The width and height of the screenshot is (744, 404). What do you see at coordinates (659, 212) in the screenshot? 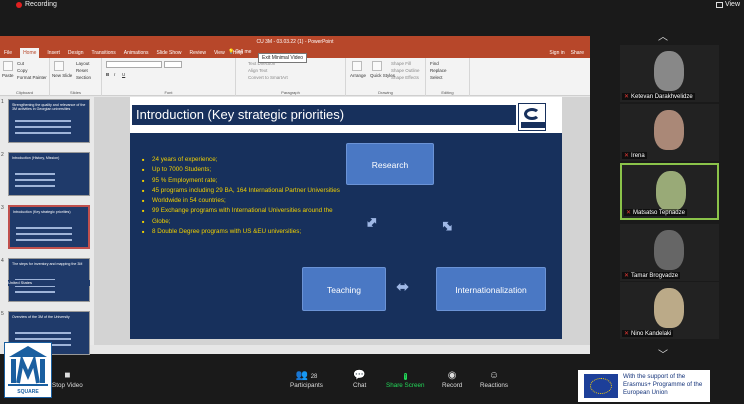
I see `participant-name: Matsatso Tepnadze` at bounding box center [659, 212].